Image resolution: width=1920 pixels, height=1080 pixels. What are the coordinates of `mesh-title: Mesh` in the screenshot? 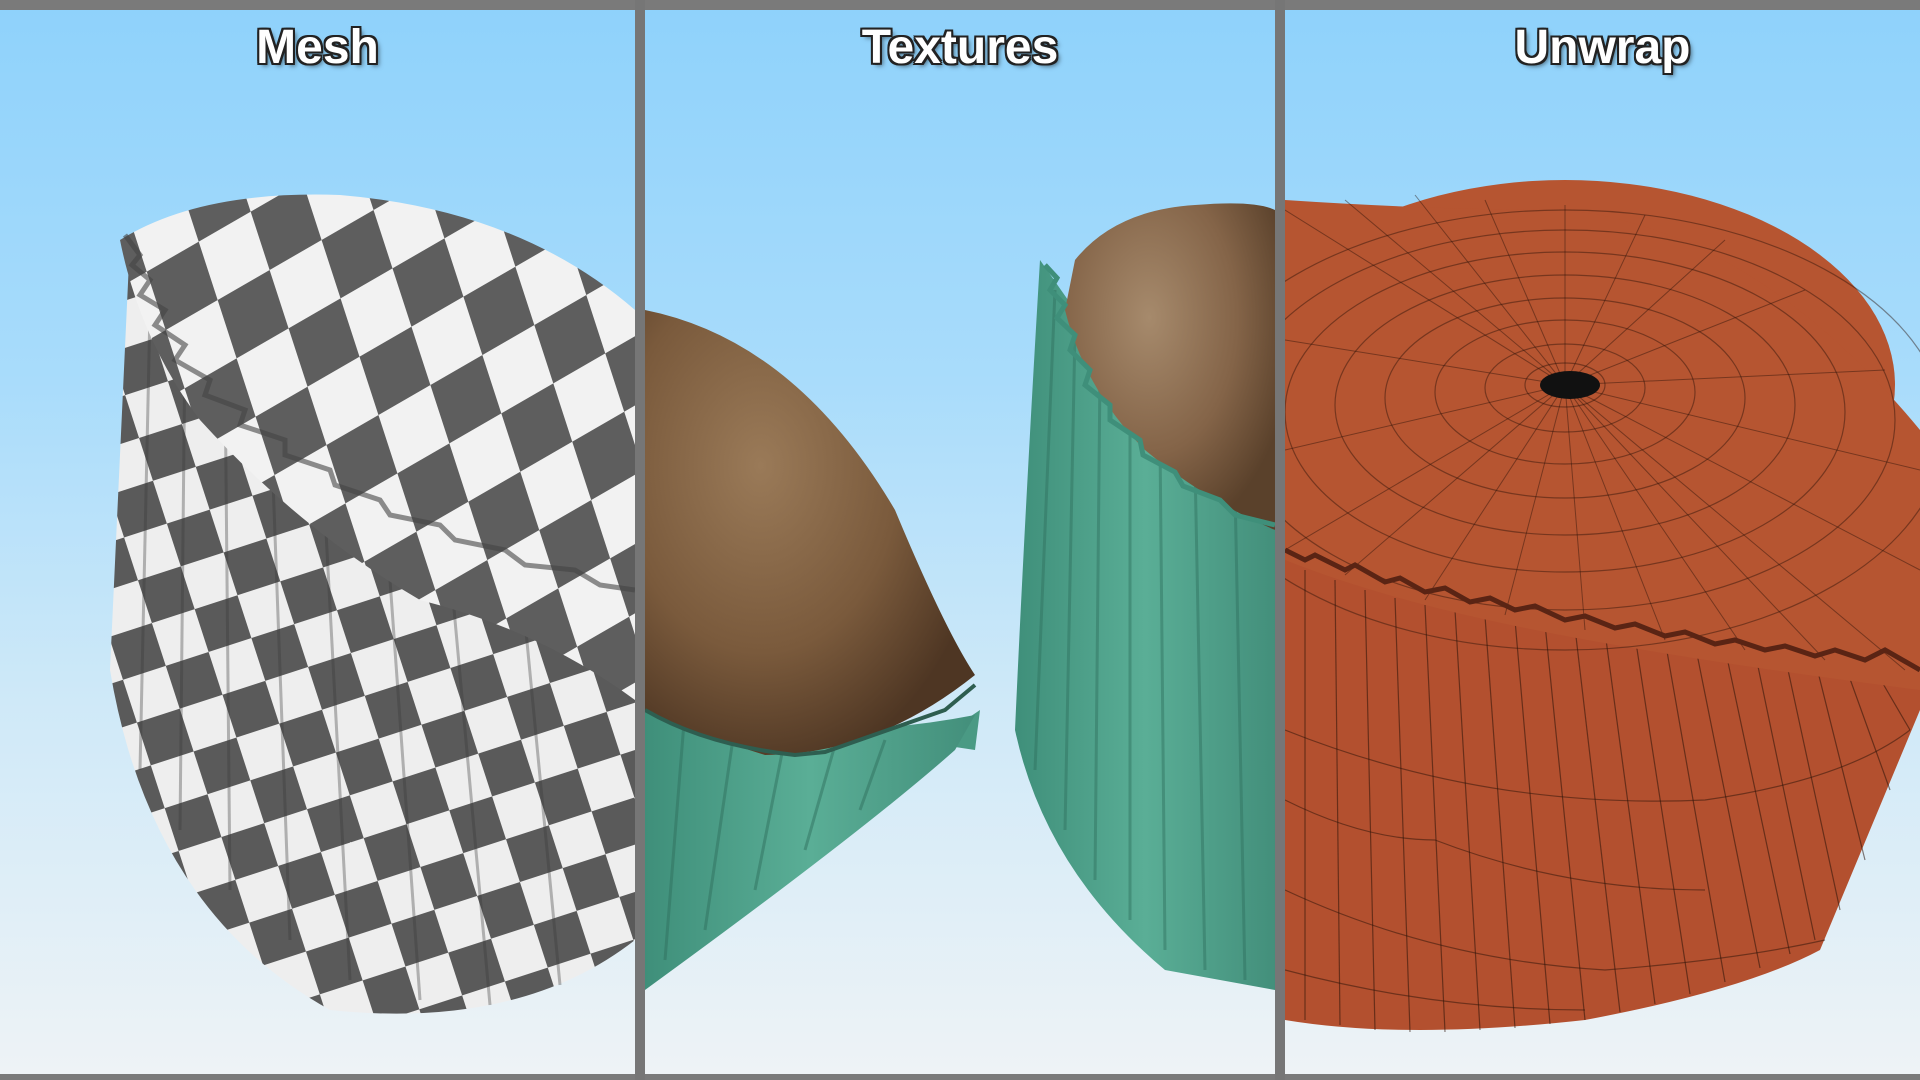 It's located at (317, 47).